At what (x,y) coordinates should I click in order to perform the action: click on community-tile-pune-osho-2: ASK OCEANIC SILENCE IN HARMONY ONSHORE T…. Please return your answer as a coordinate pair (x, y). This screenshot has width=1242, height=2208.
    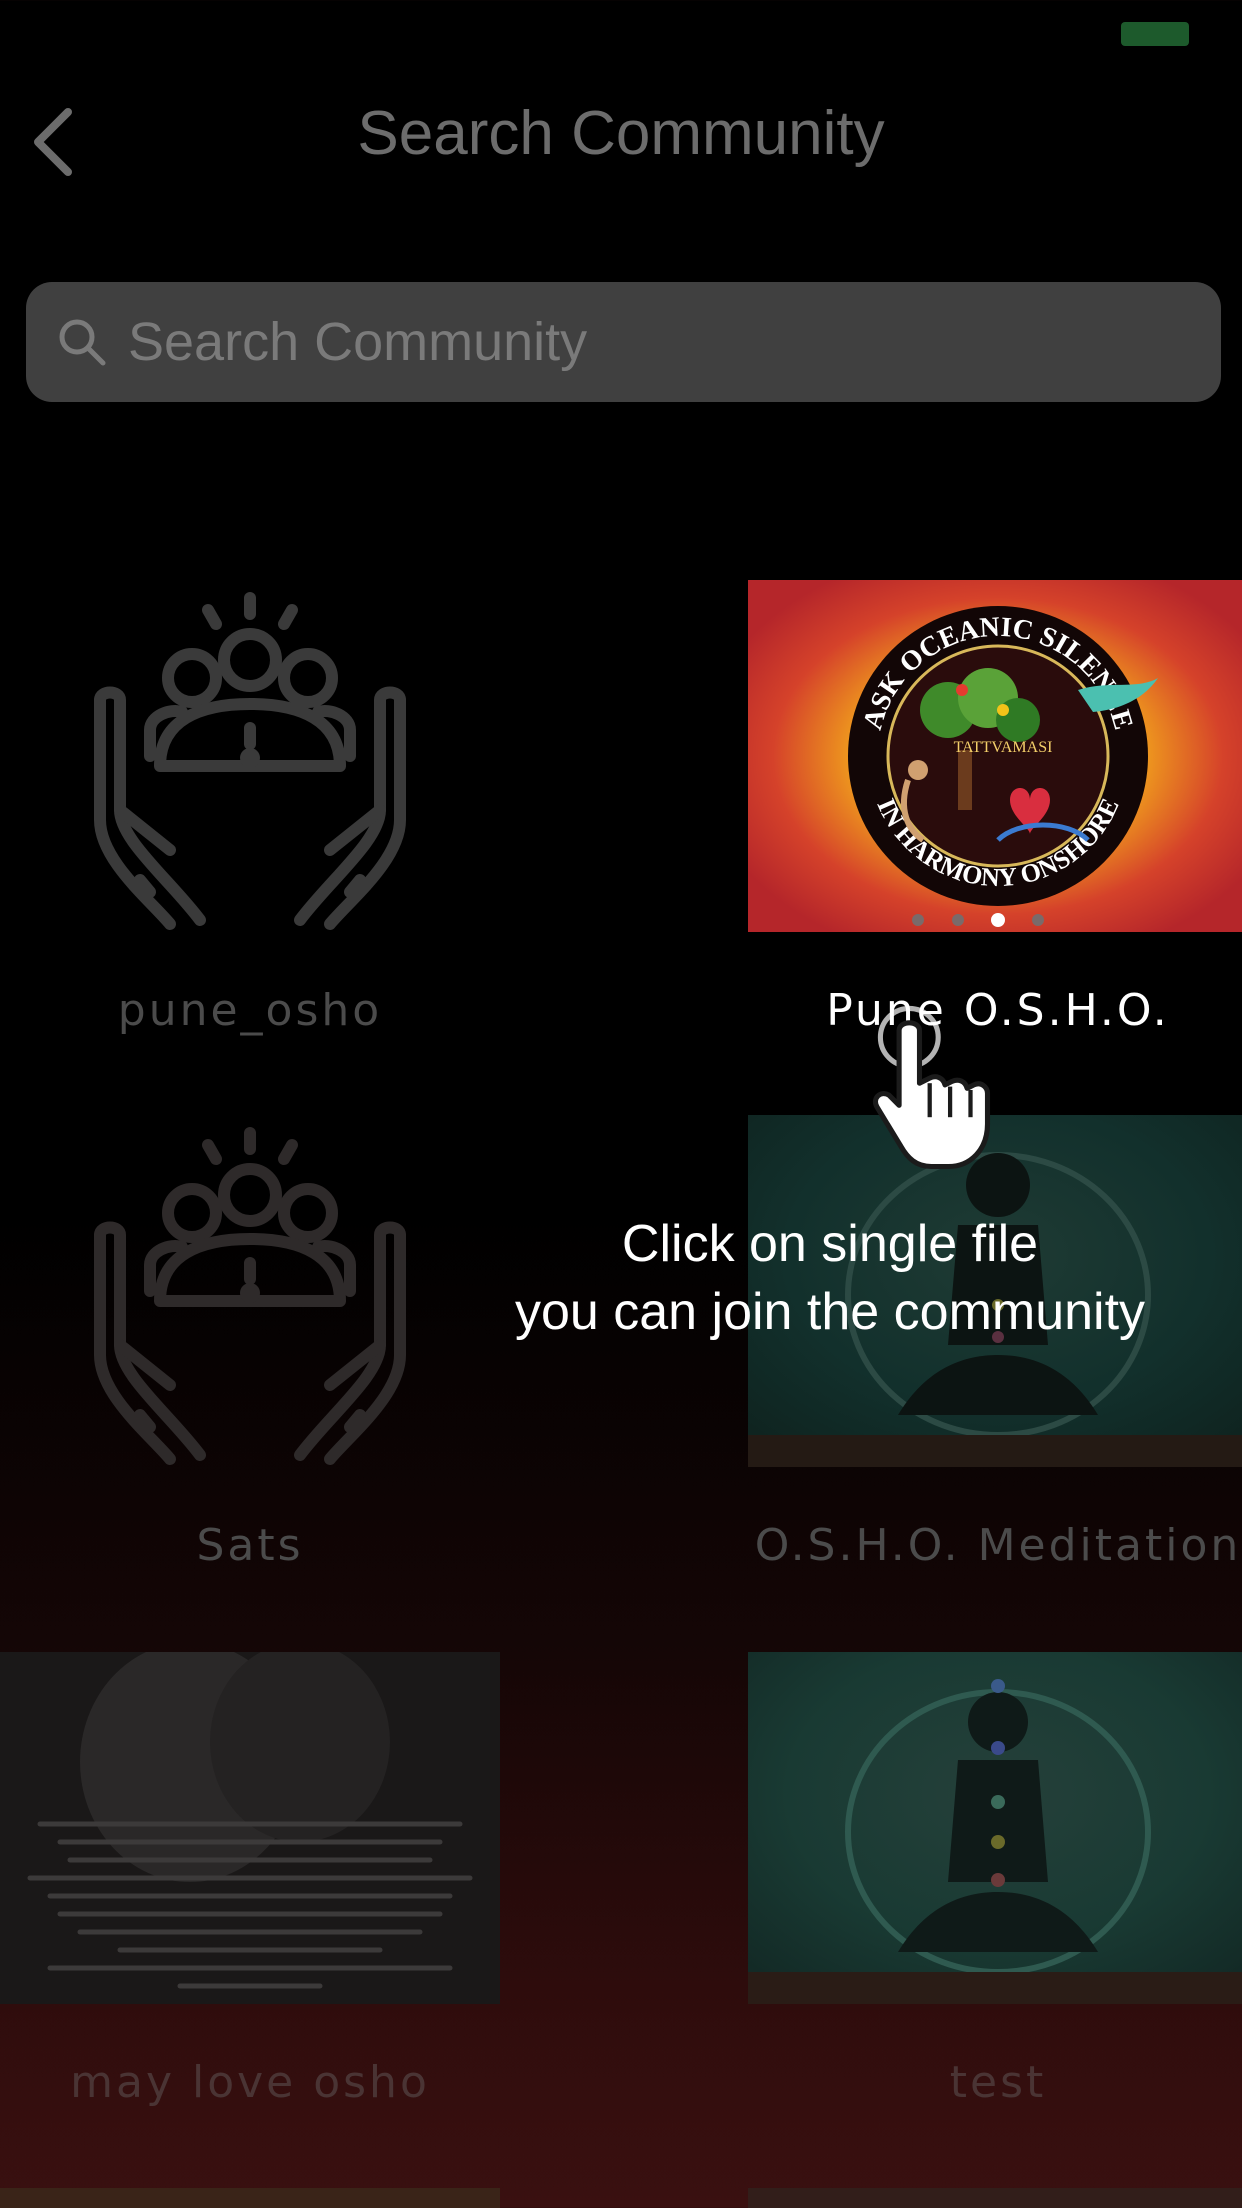
    Looking at the image, I should click on (995, 815).